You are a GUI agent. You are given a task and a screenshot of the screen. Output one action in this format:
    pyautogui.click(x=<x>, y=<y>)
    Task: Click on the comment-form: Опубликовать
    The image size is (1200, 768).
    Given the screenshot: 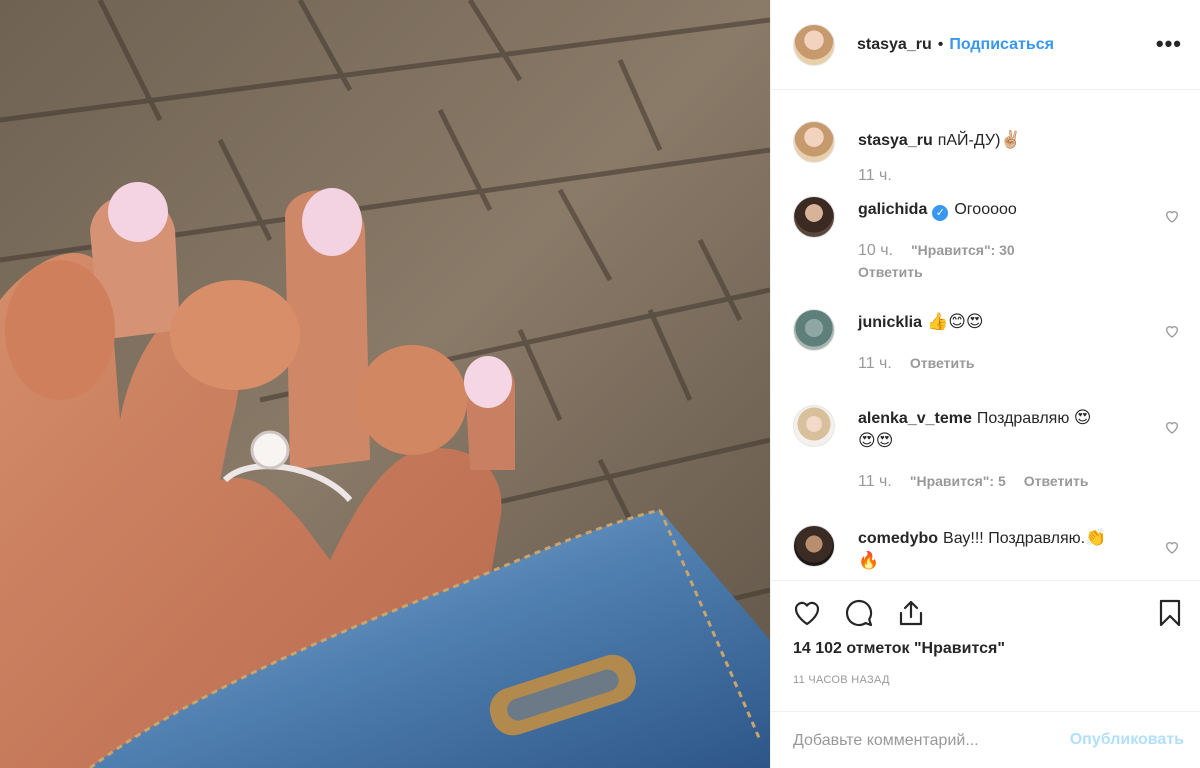 What is the action you would take?
    pyautogui.click(x=985, y=739)
    